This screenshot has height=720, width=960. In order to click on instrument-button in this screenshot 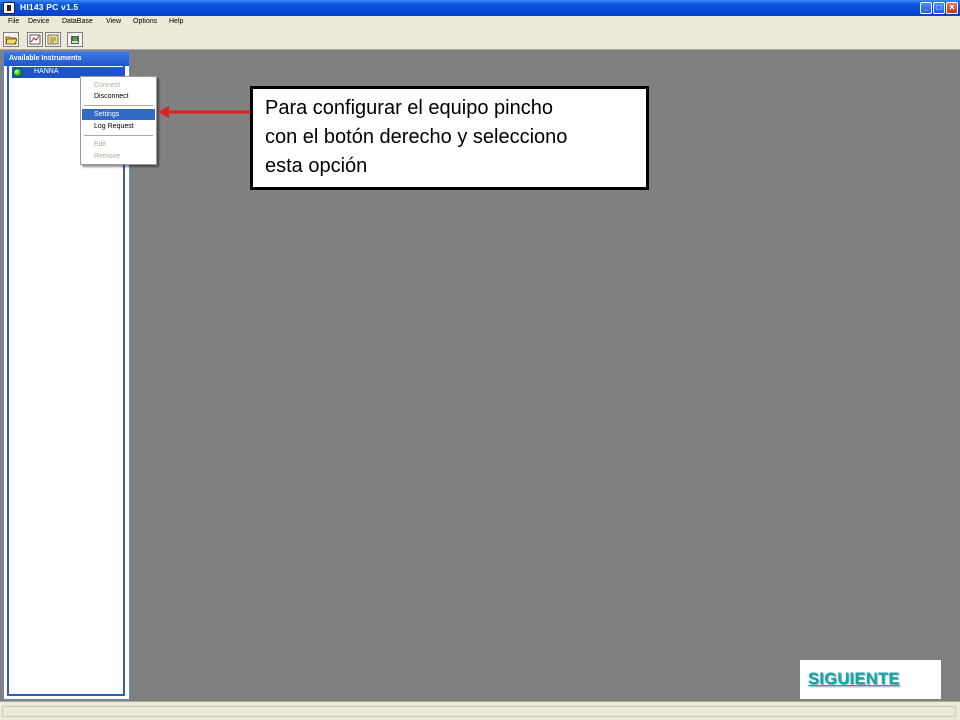, I will do `click(75, 39)`.